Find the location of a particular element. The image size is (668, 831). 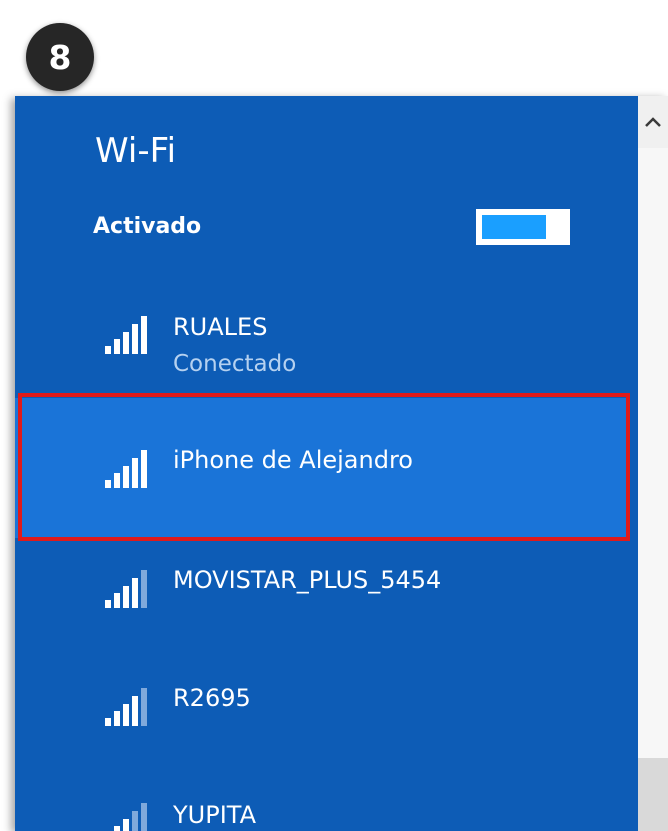

network-item-r2695: R2695 is located at coordinates (321, 711).